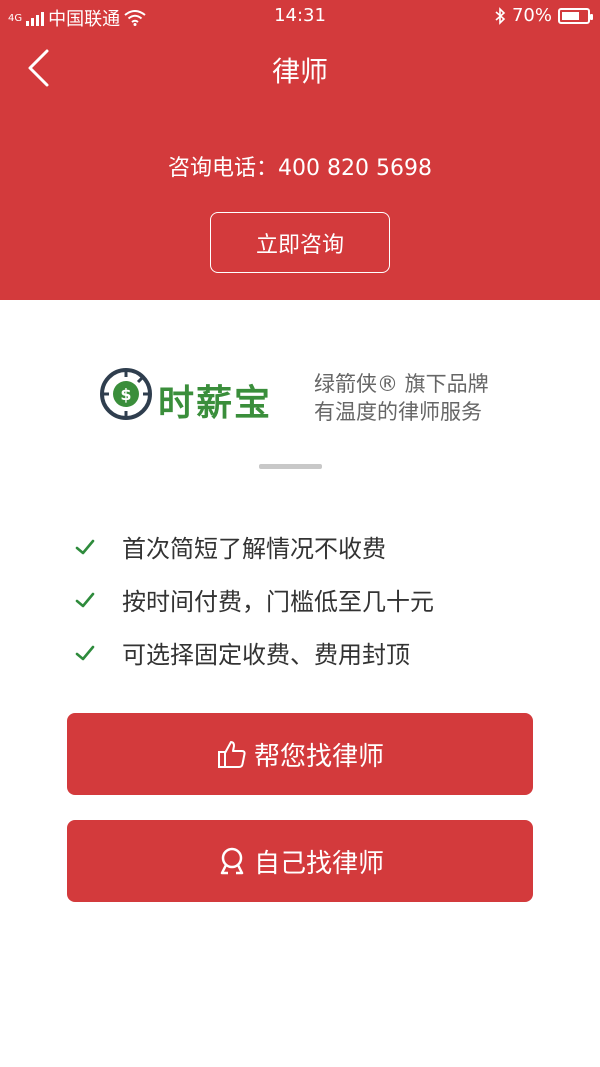  Describe the element at coordinates (401, 384) in the screenshot. I see `brand-tagline-1: 绿箭侠® 旗下品牌` at that location.